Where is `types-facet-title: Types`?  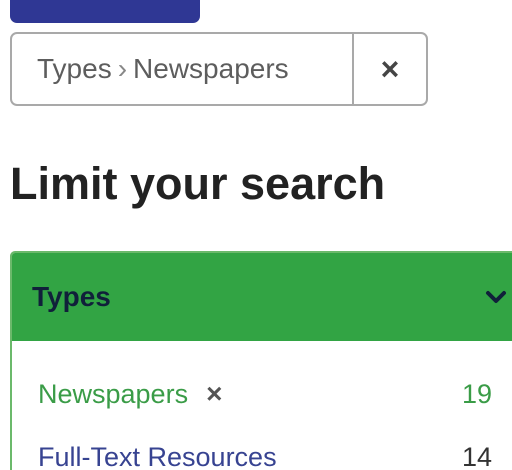 types-facet-title: Types is located at coordinates (71, 296).